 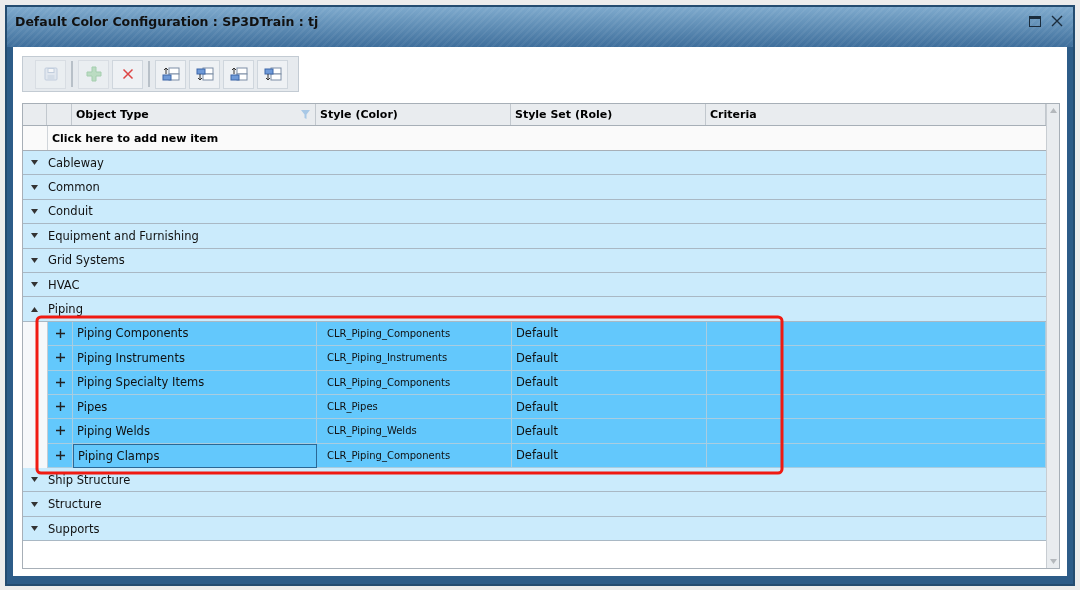 I want to click on group-label: Equipment and Furnishing, so click(x=123, y=235).